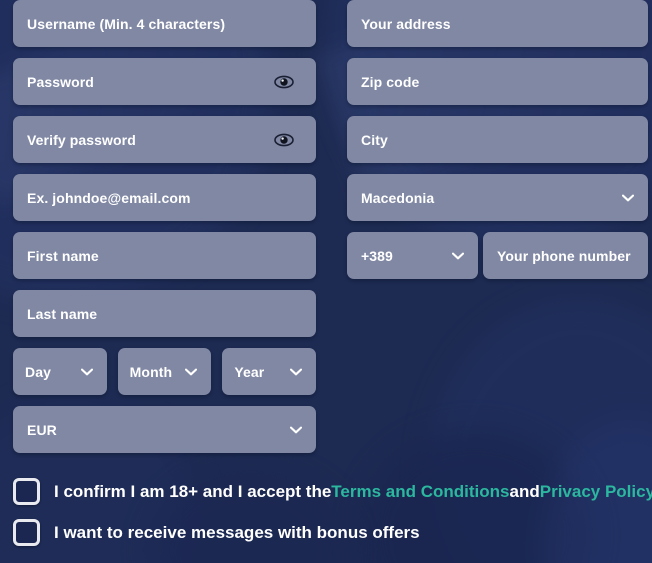  I want to click on address-placeholder: Your address, so click(406, 23).